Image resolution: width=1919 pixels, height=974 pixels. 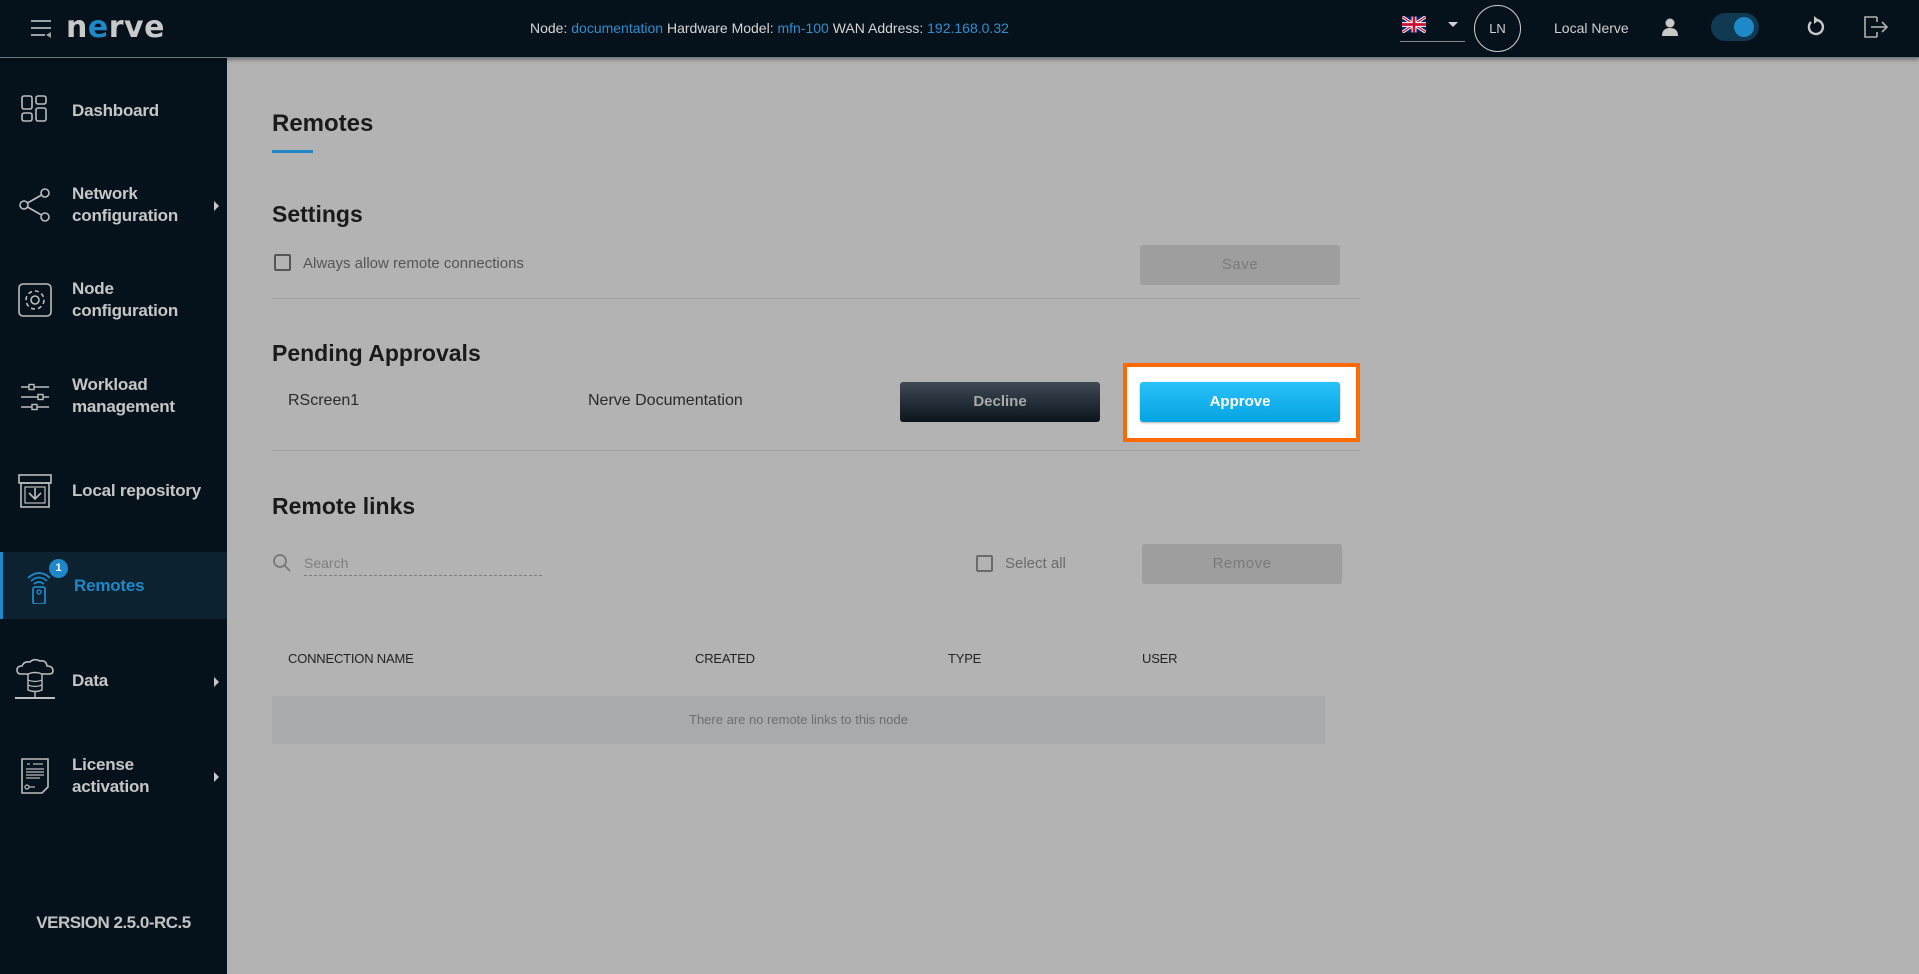 What do you see at coordinates (720, 28) in the screenshot?
I see `hardware-label: Hardware Model:` at bounding box center [720, 28].